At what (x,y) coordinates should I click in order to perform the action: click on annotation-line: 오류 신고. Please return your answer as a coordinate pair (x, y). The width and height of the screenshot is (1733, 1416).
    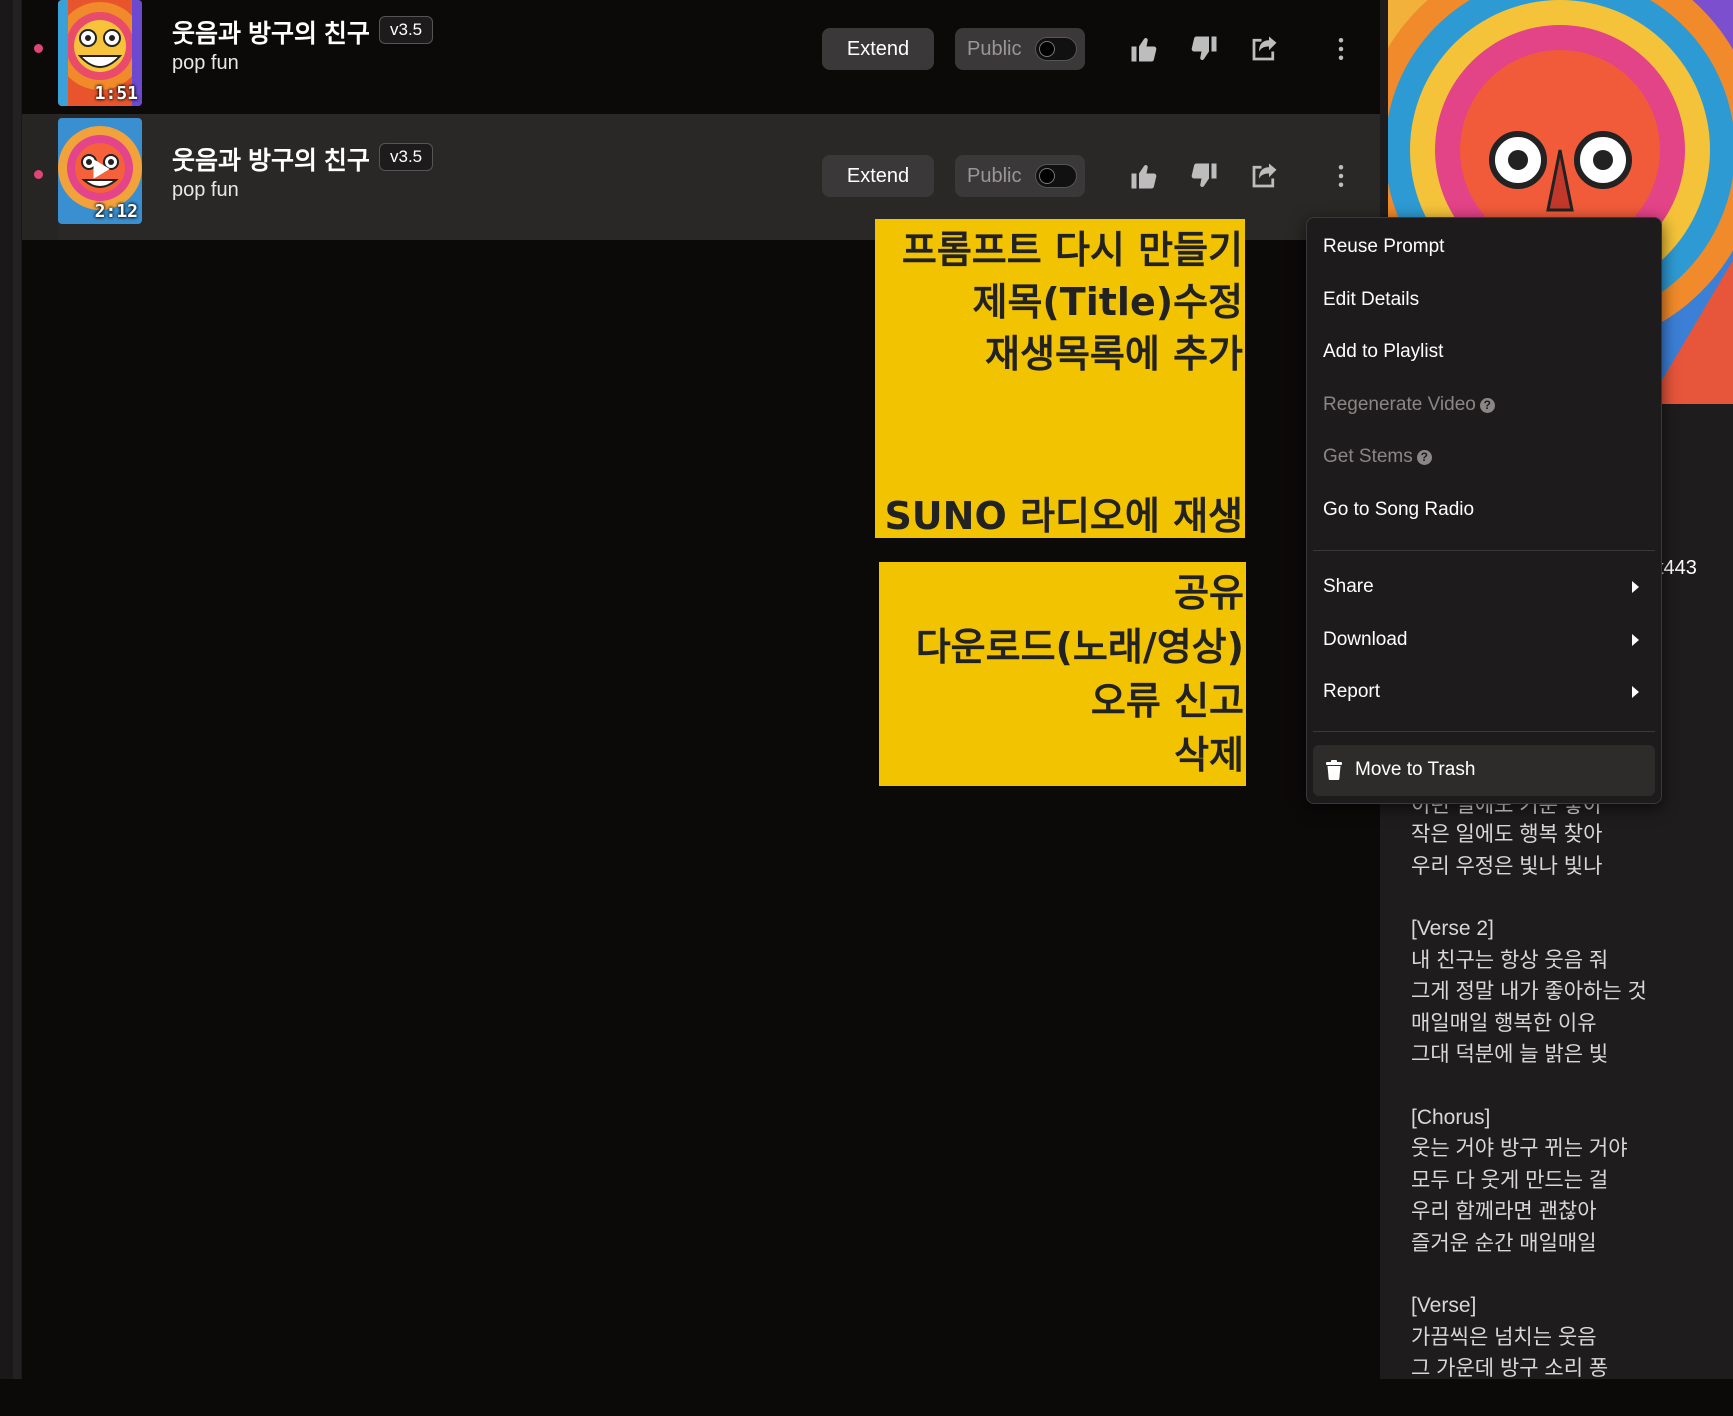
    Looking at the image, I should click on (1167, 701).